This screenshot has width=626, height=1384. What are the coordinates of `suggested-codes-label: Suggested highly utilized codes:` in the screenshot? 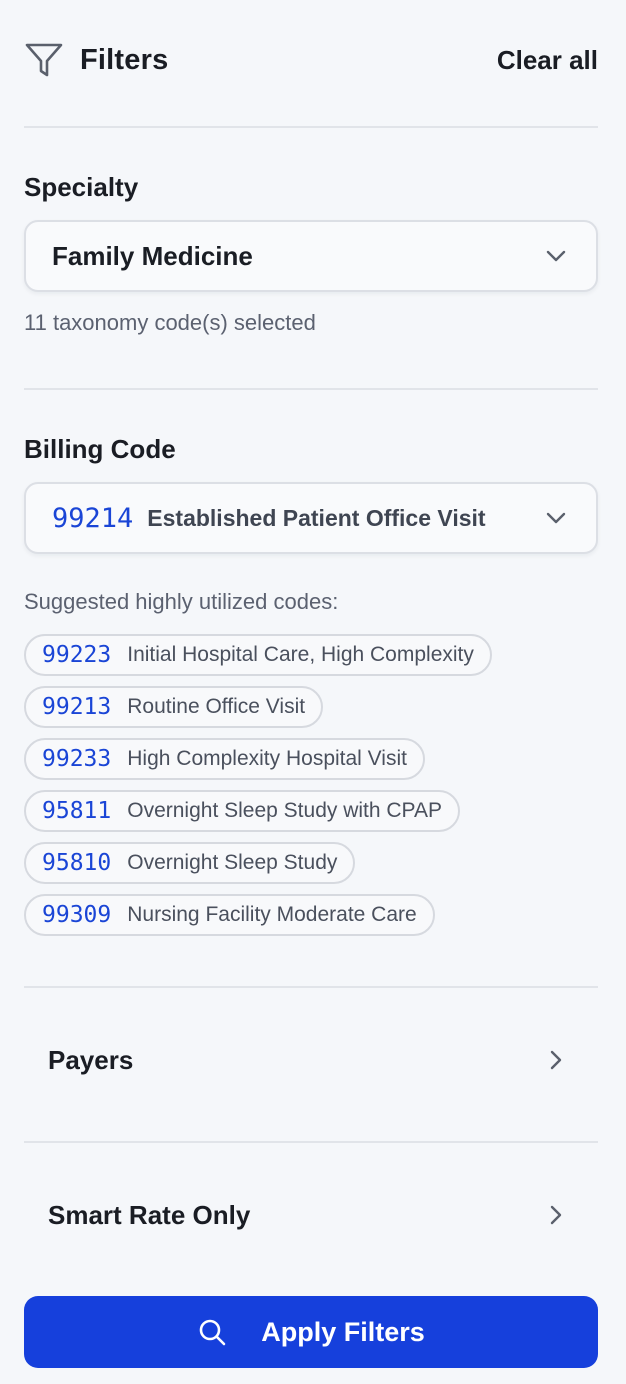 It's located at (181, 601).